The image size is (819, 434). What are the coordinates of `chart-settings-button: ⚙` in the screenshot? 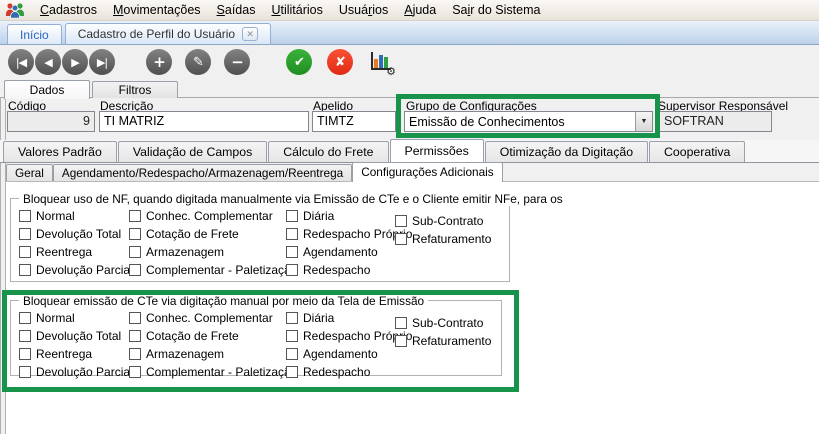 It's located at (381, 63).